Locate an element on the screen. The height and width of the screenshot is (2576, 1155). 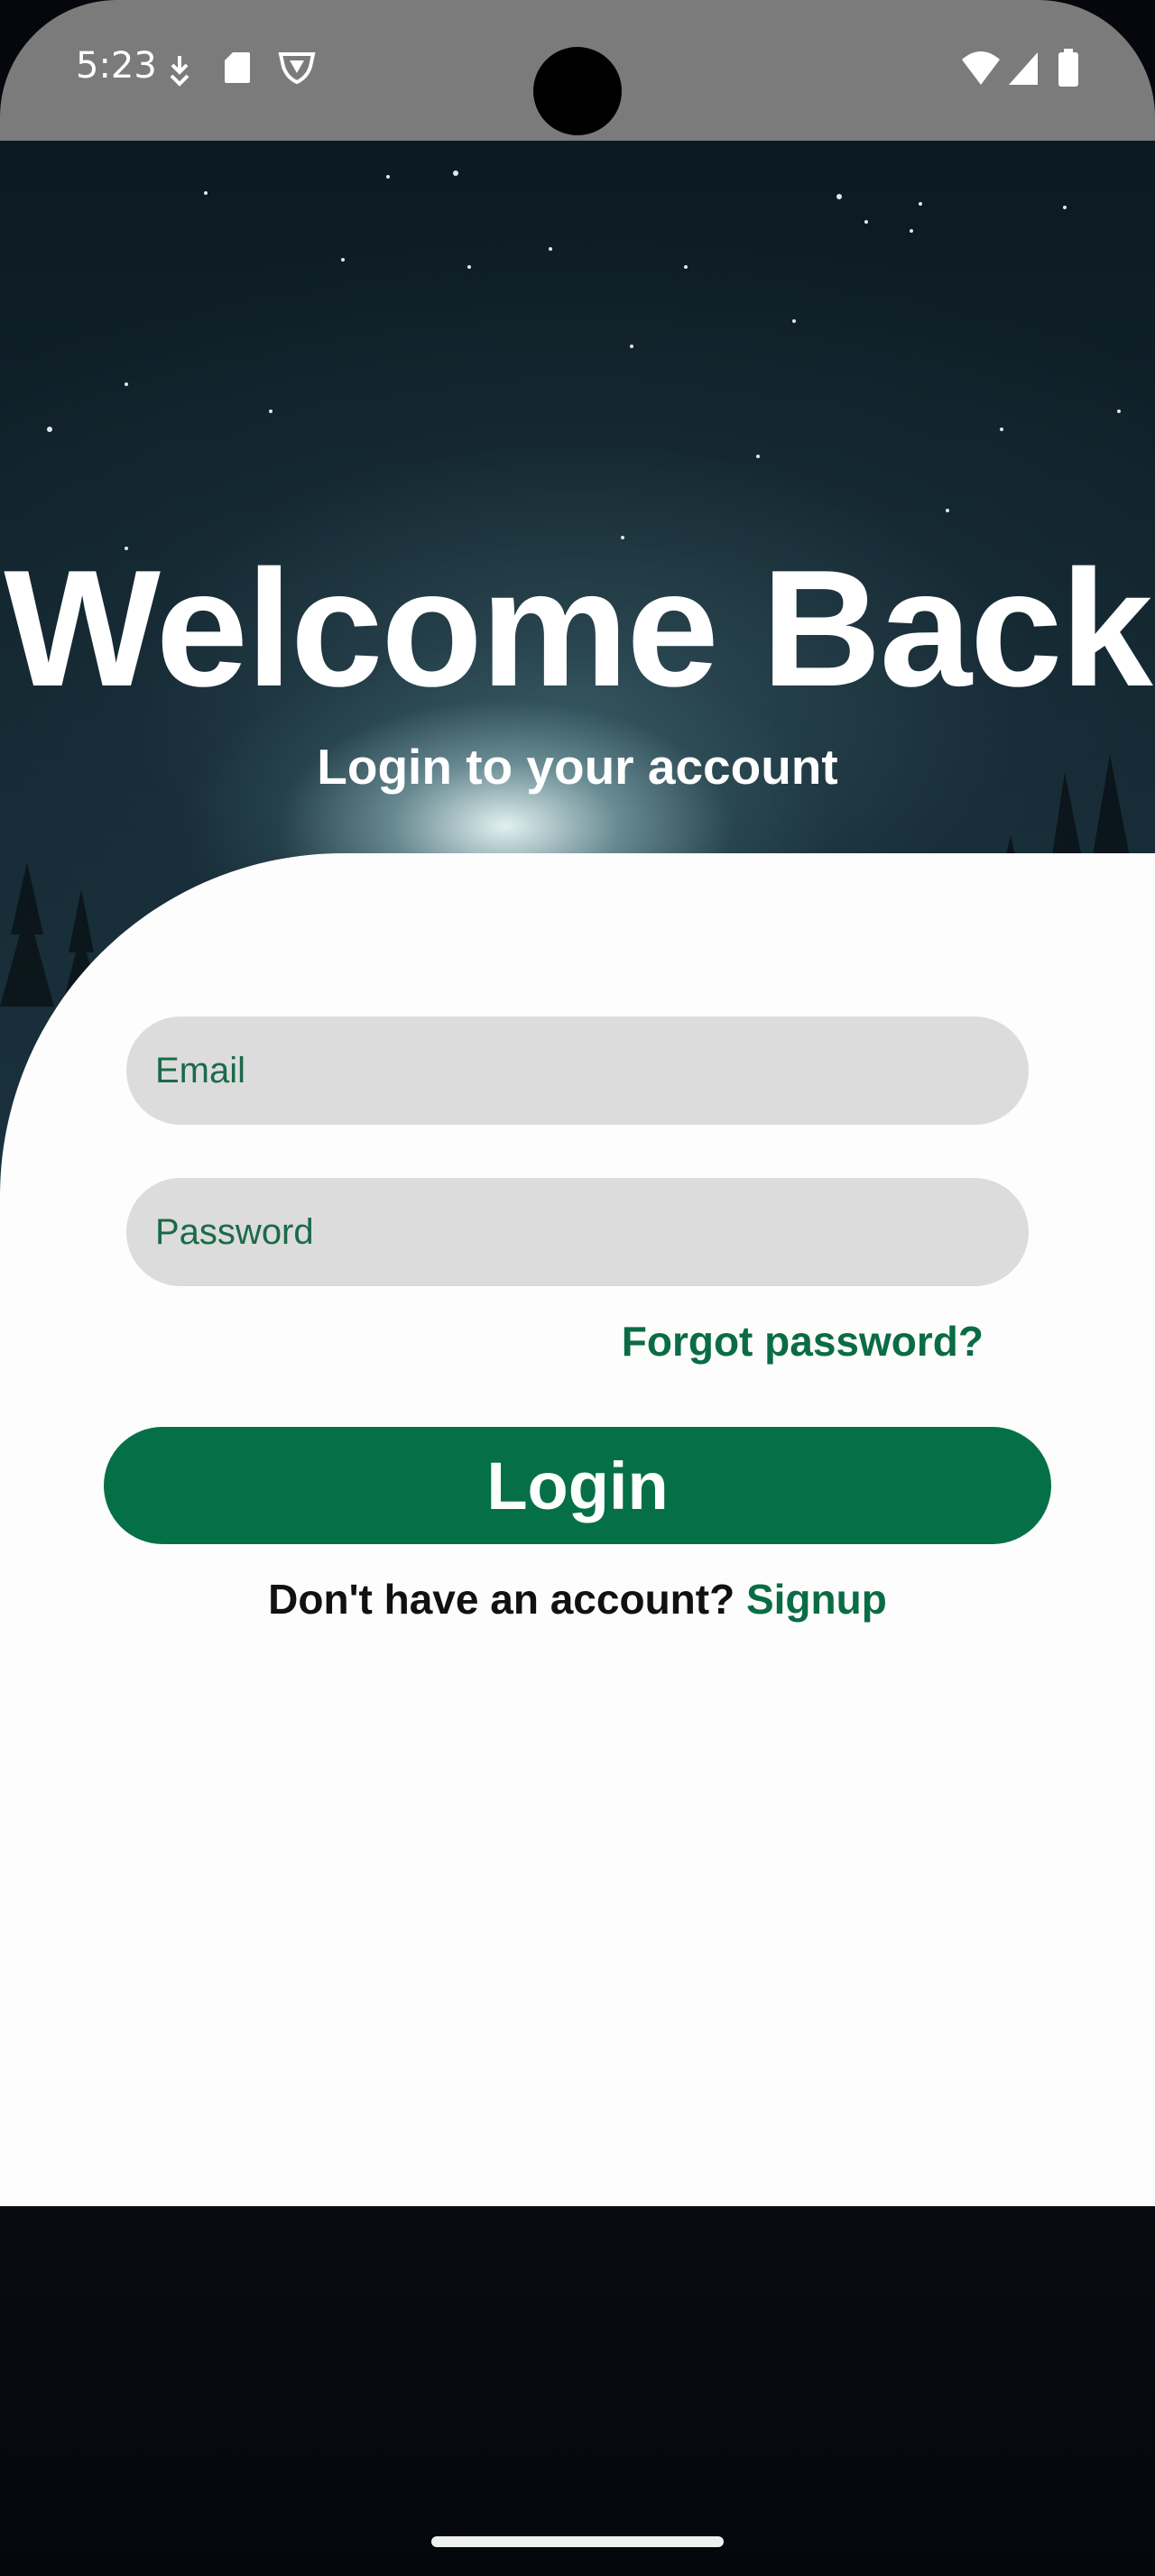
login-button: Login is located at coordinates (577, 1486).